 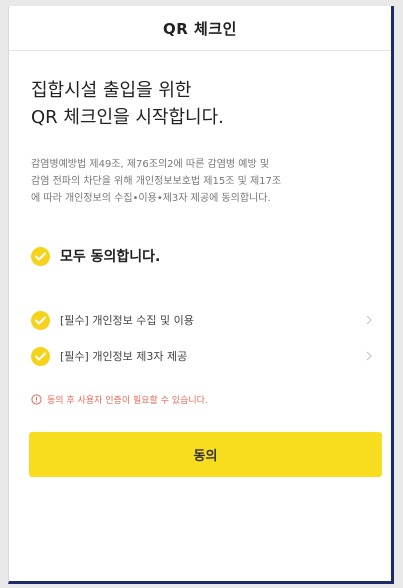 I want to click on agree-button: 동의, so click(x=205, y=454).